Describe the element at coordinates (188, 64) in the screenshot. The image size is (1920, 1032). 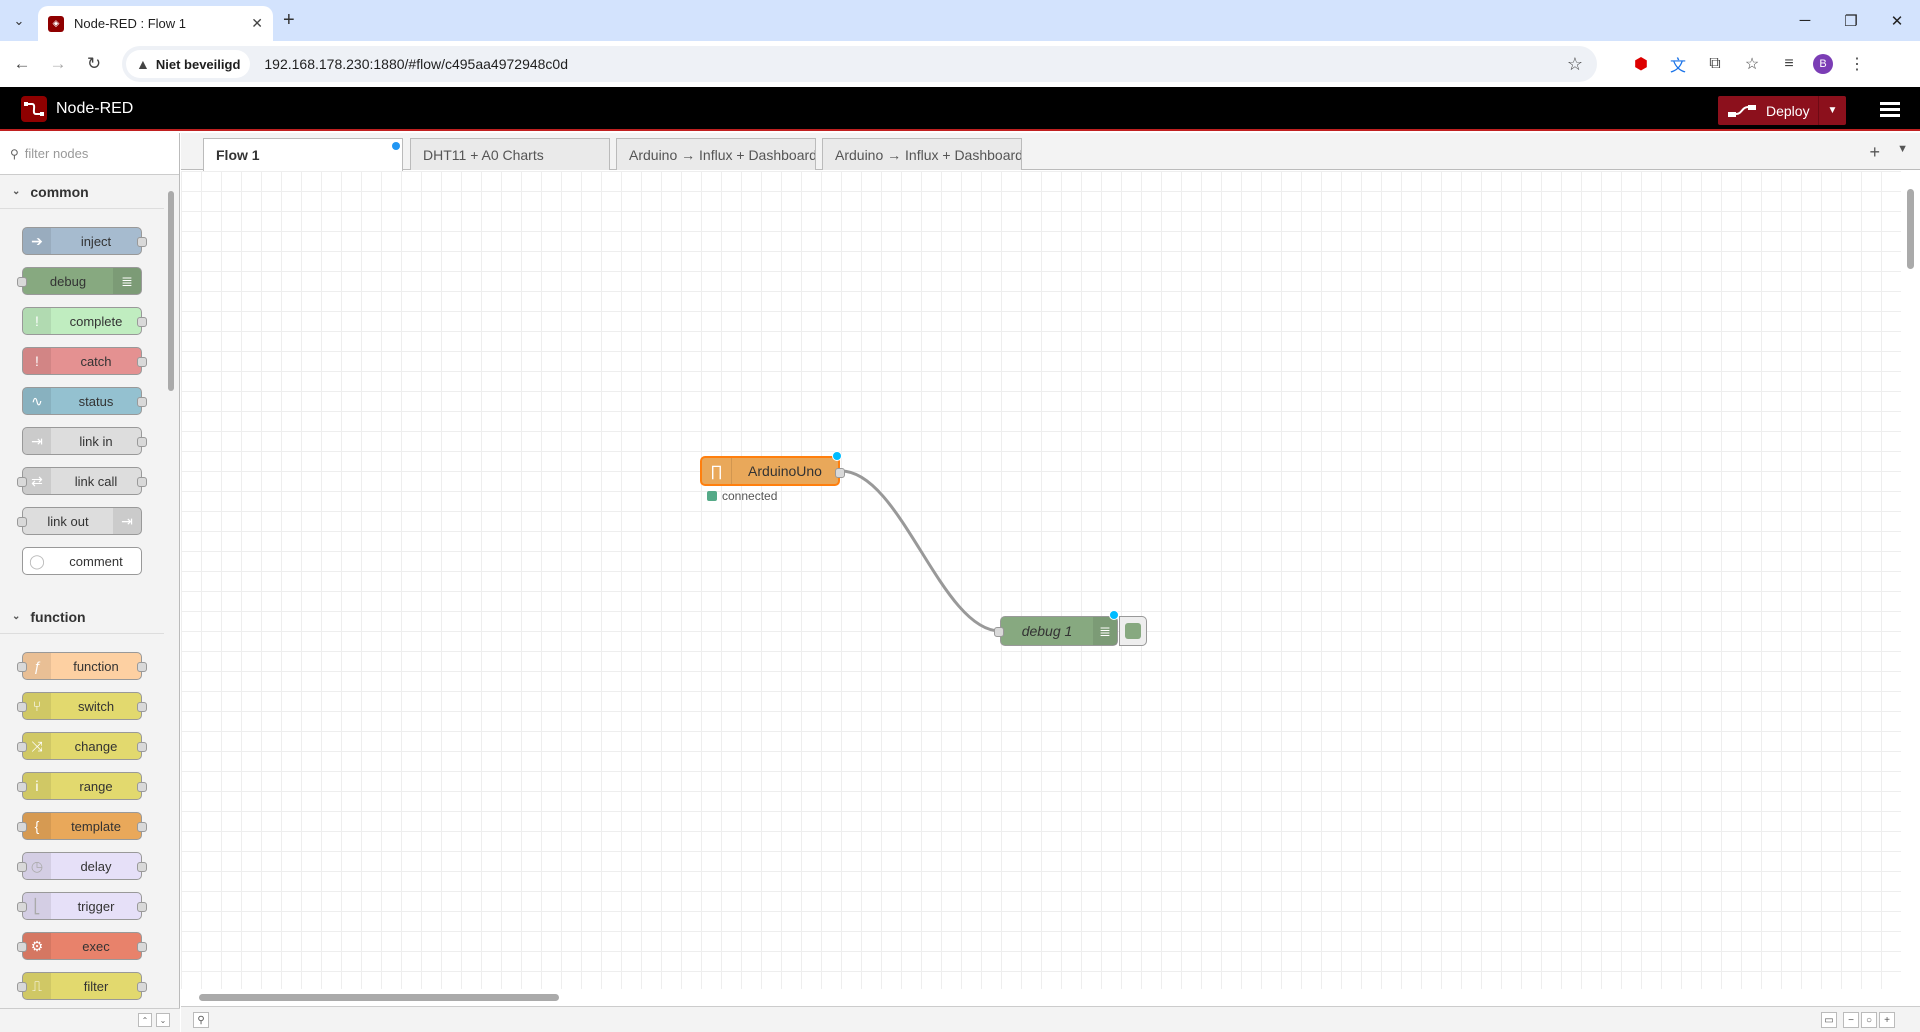
I see `security-chip: ▲ Niet beveiligd` at that location.